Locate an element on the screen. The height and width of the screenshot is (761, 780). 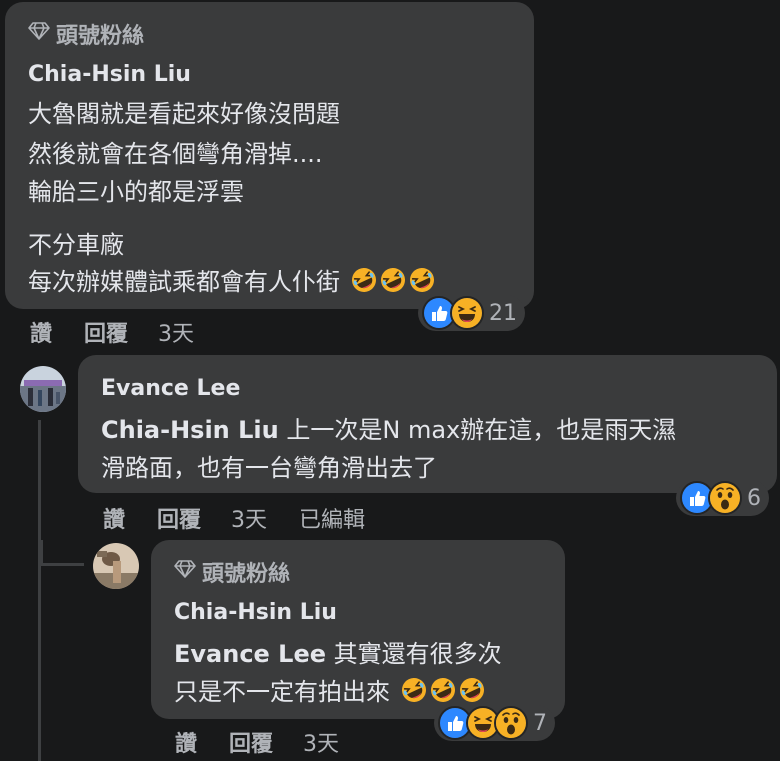
thread-line-reply is located at coordinates (39, 590).